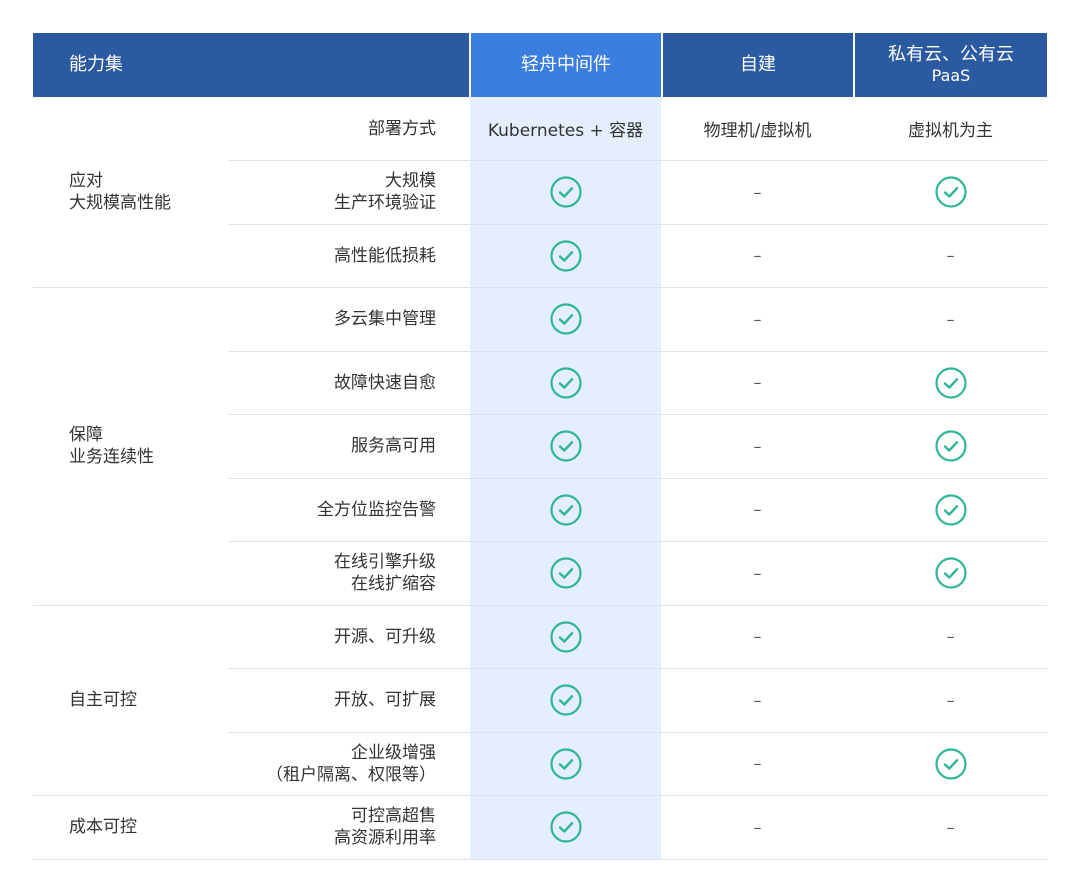 This screenshot has width=1080, height=894. What do you see at coordinates (950, 131) in the screenshot?
I see `cell-deployment-cloud: 虚拟机为主` at bounding box center [950, 131].